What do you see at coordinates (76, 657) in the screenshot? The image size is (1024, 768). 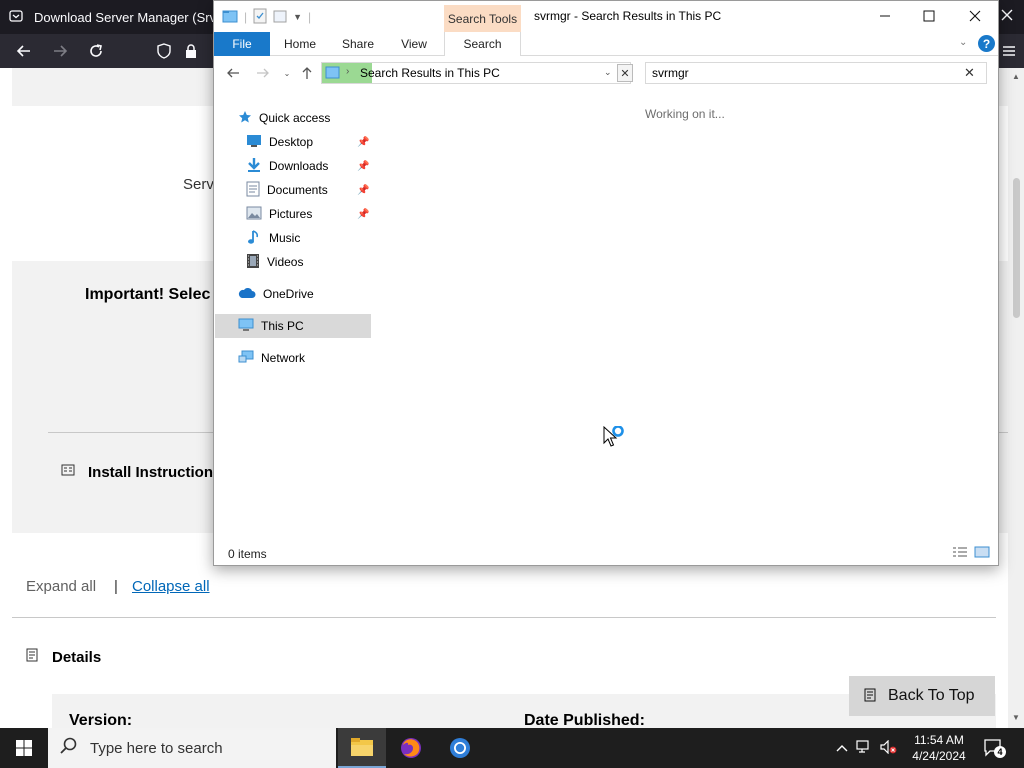 I see `details-toggle: Details` at bounding box center [76, 657].